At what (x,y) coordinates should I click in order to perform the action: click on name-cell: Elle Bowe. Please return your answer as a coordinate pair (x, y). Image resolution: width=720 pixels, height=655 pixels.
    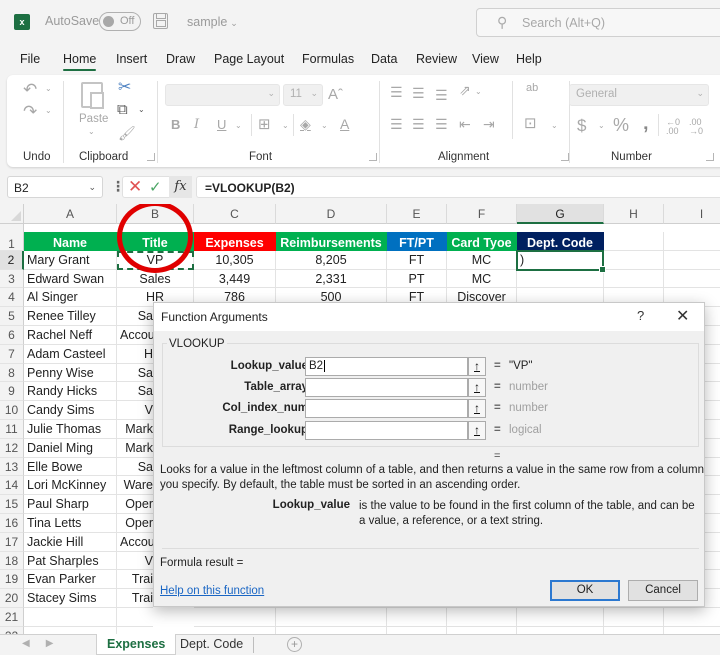
    Looking at the image, I should click on (70, 467).